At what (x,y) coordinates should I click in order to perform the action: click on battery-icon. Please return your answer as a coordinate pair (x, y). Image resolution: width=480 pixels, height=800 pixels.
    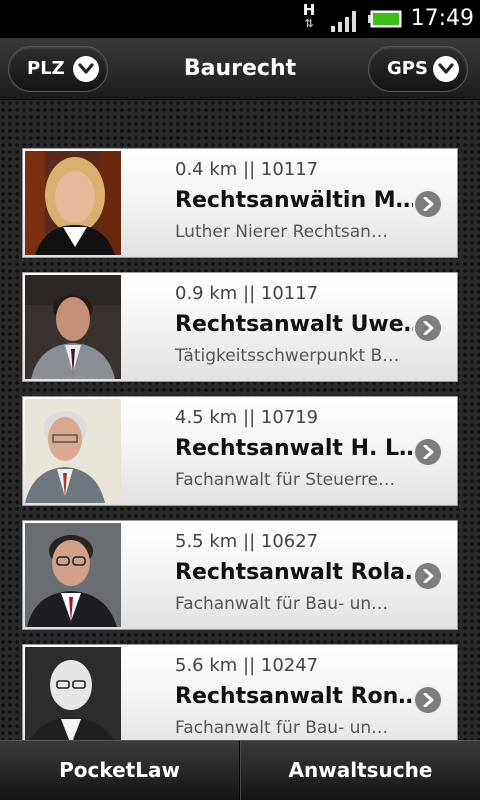
    Looking at the image, I should click on (385, 19).